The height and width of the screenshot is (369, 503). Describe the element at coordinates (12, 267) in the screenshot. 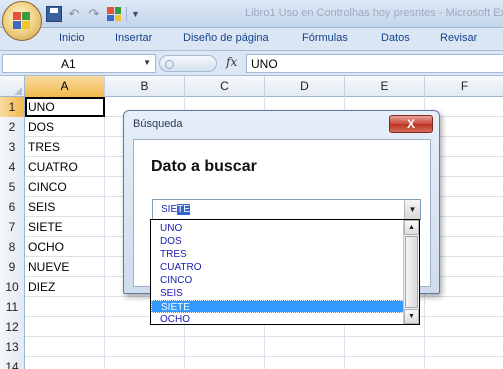

I see `row-header: 9` at that location.